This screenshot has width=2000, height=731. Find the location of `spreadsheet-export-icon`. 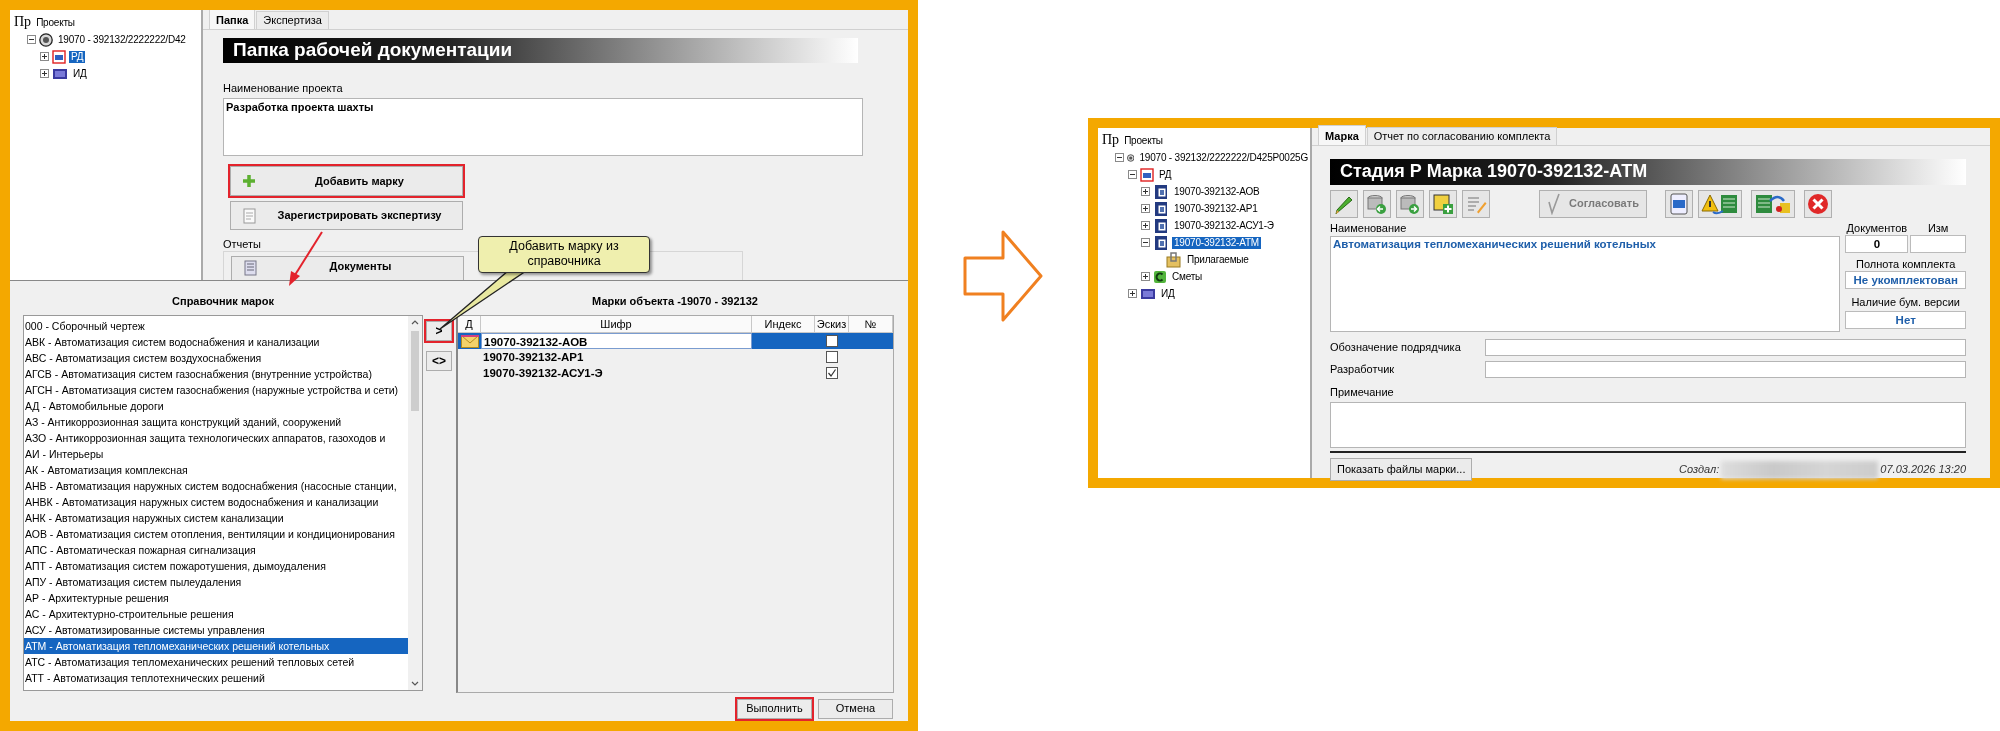

spreadsheet-export-icon is located at coordinates (1773, 204).